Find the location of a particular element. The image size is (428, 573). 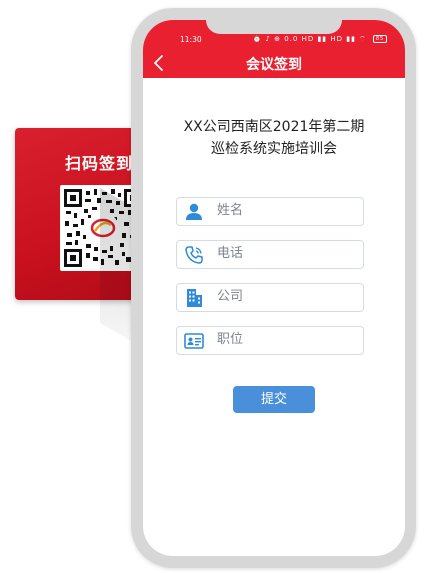

name-field: 姓名 is located at coordinates (270, 211).